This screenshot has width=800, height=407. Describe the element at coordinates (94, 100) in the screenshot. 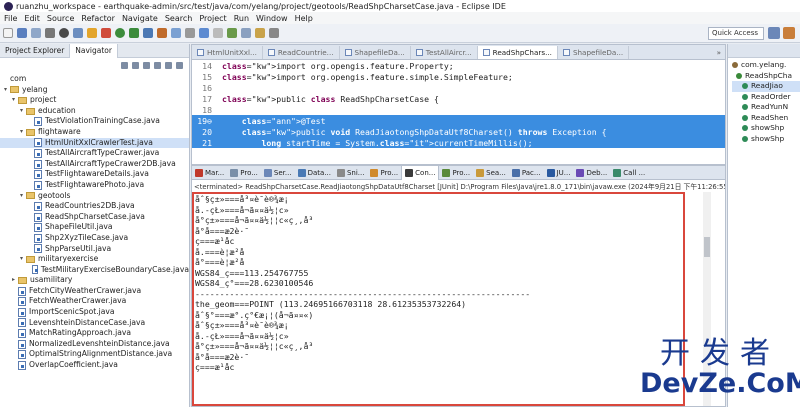

I see `tree-folder: ▾ project` at that location.